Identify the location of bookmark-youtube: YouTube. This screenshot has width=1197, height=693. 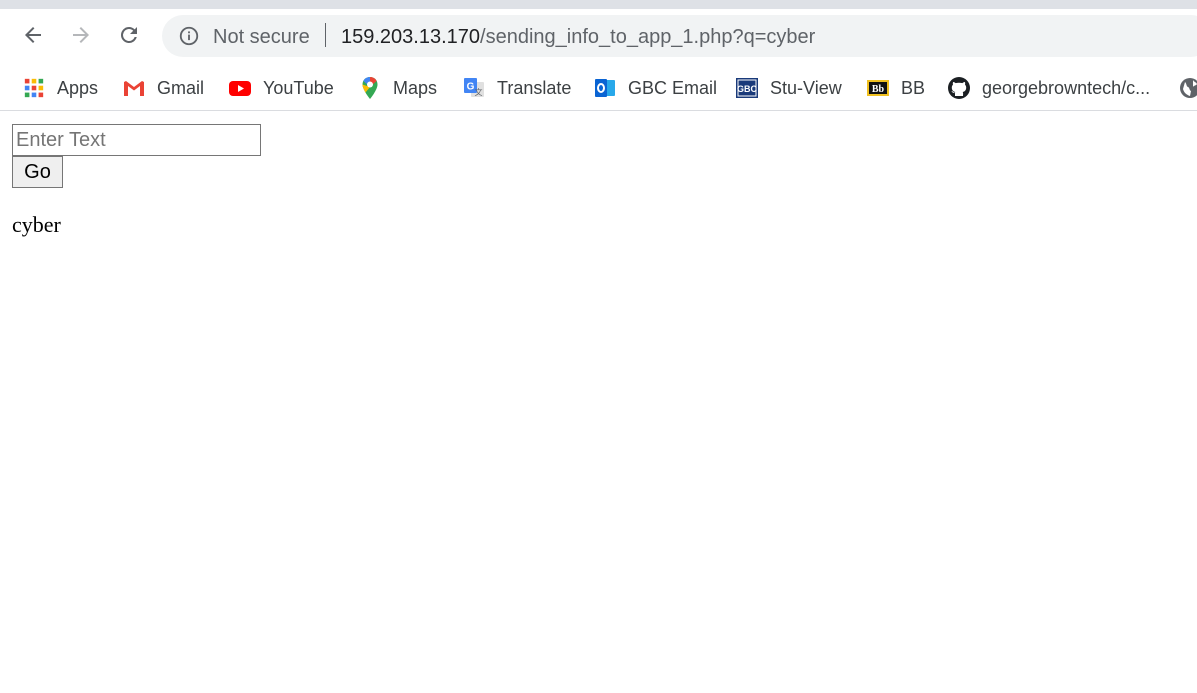
(281, 88).